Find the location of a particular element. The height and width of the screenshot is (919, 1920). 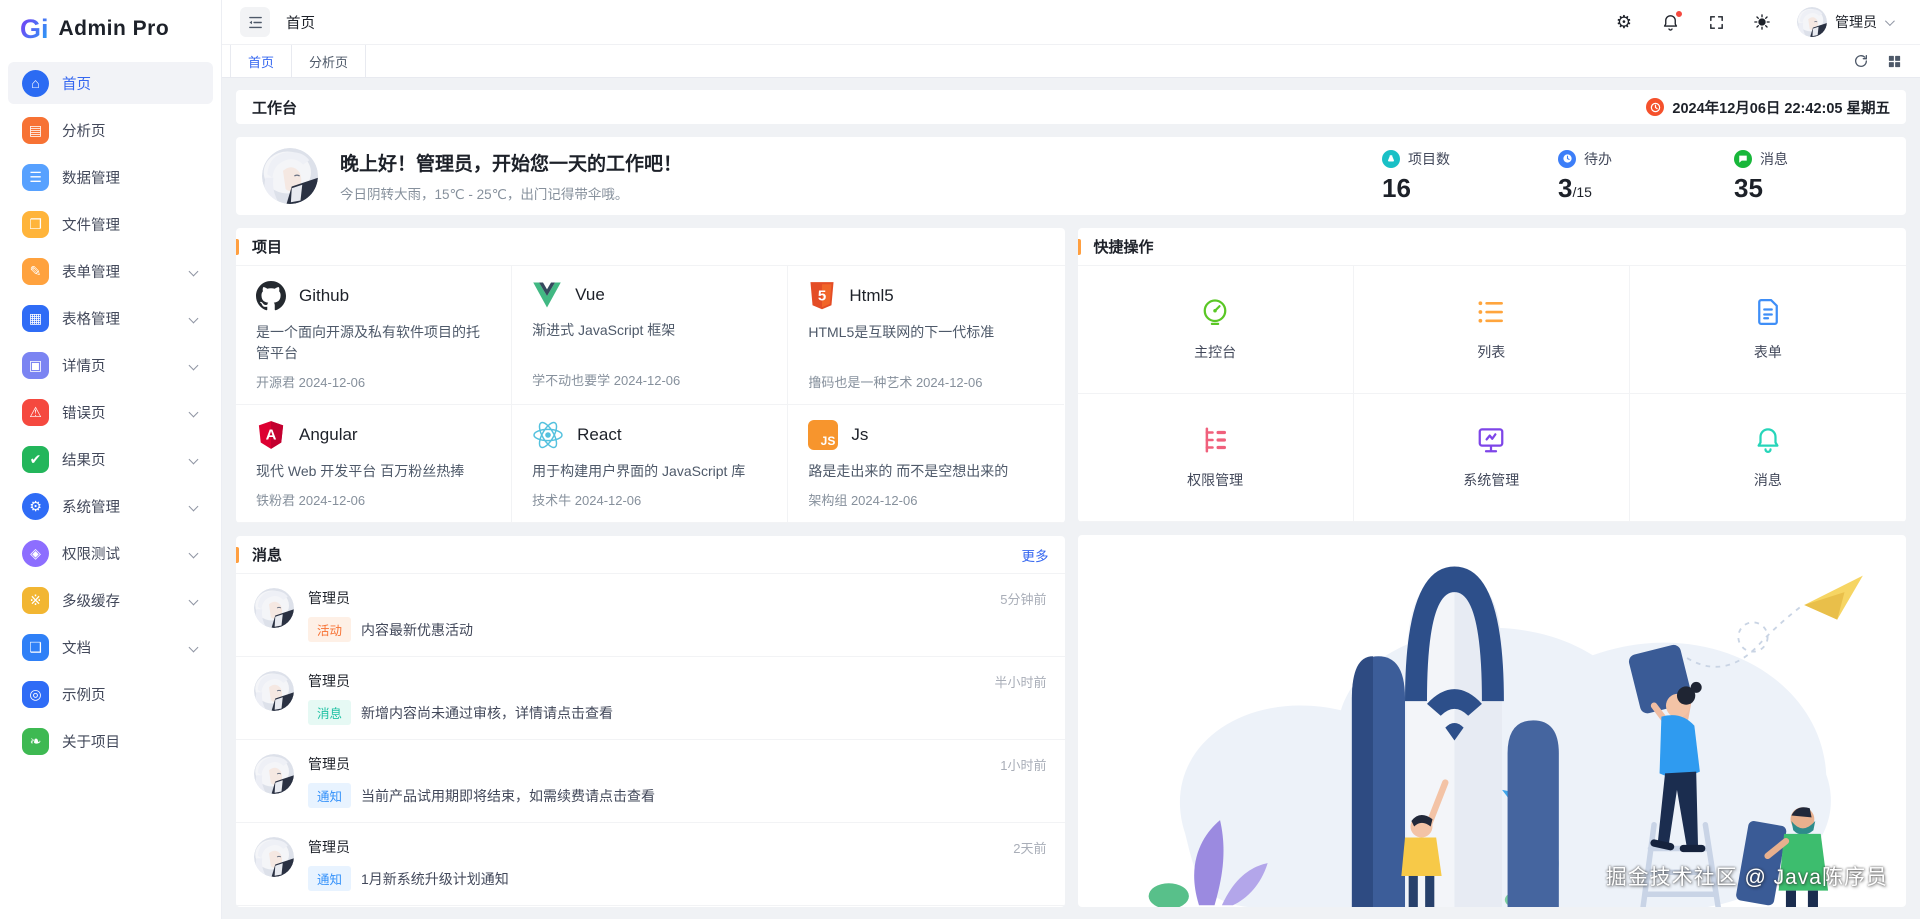

quick-action-system: 系统管理 is located at coordinates (1491, 458).